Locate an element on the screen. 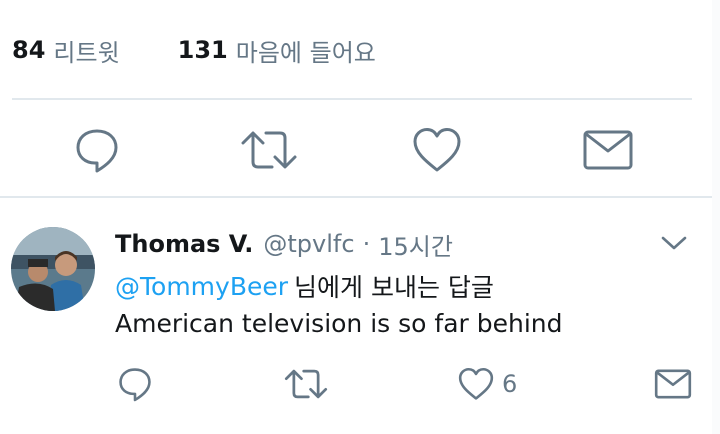  retweets-label: 리트윗 is located at coordinates (86, 50).